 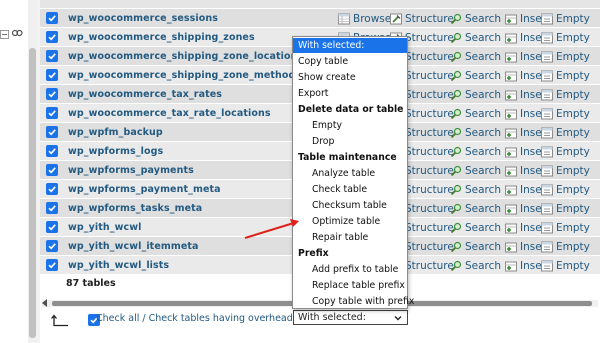 What do you see at coordinates (345, 19) in the screenshot?
I see `browse-table-icon` at bounding box center [345, 19].